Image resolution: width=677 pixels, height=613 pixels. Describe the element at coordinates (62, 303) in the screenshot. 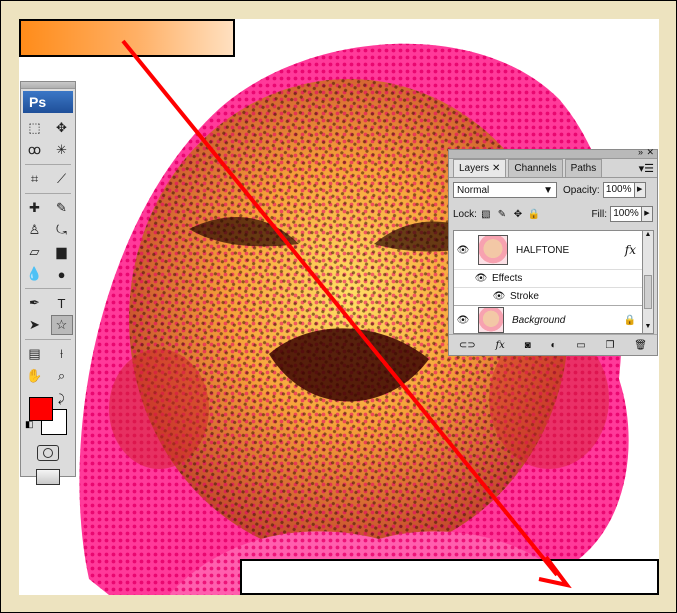

I see `type-tool-icon: T` at that location.